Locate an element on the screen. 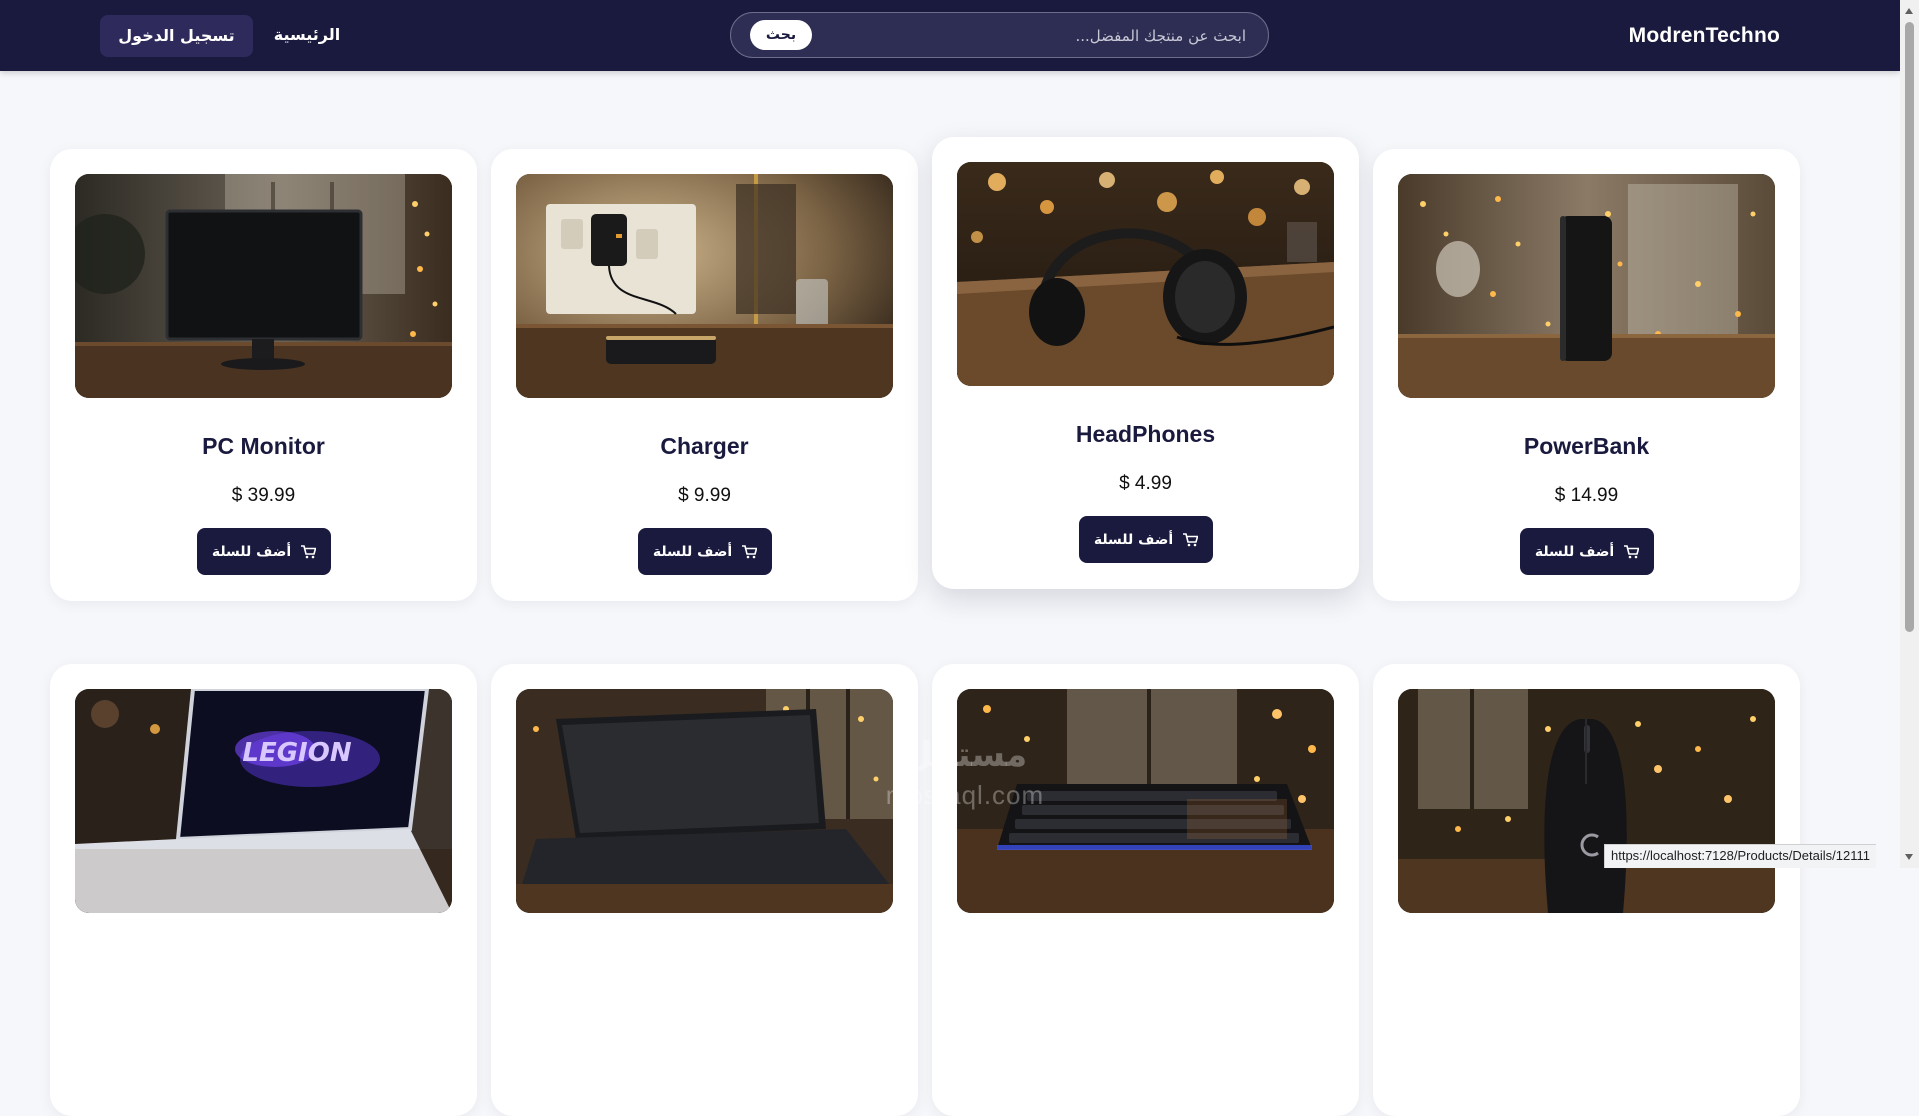 The image size is (1919, 1116). search-bar: بحث is located at coordinates (999, 35).